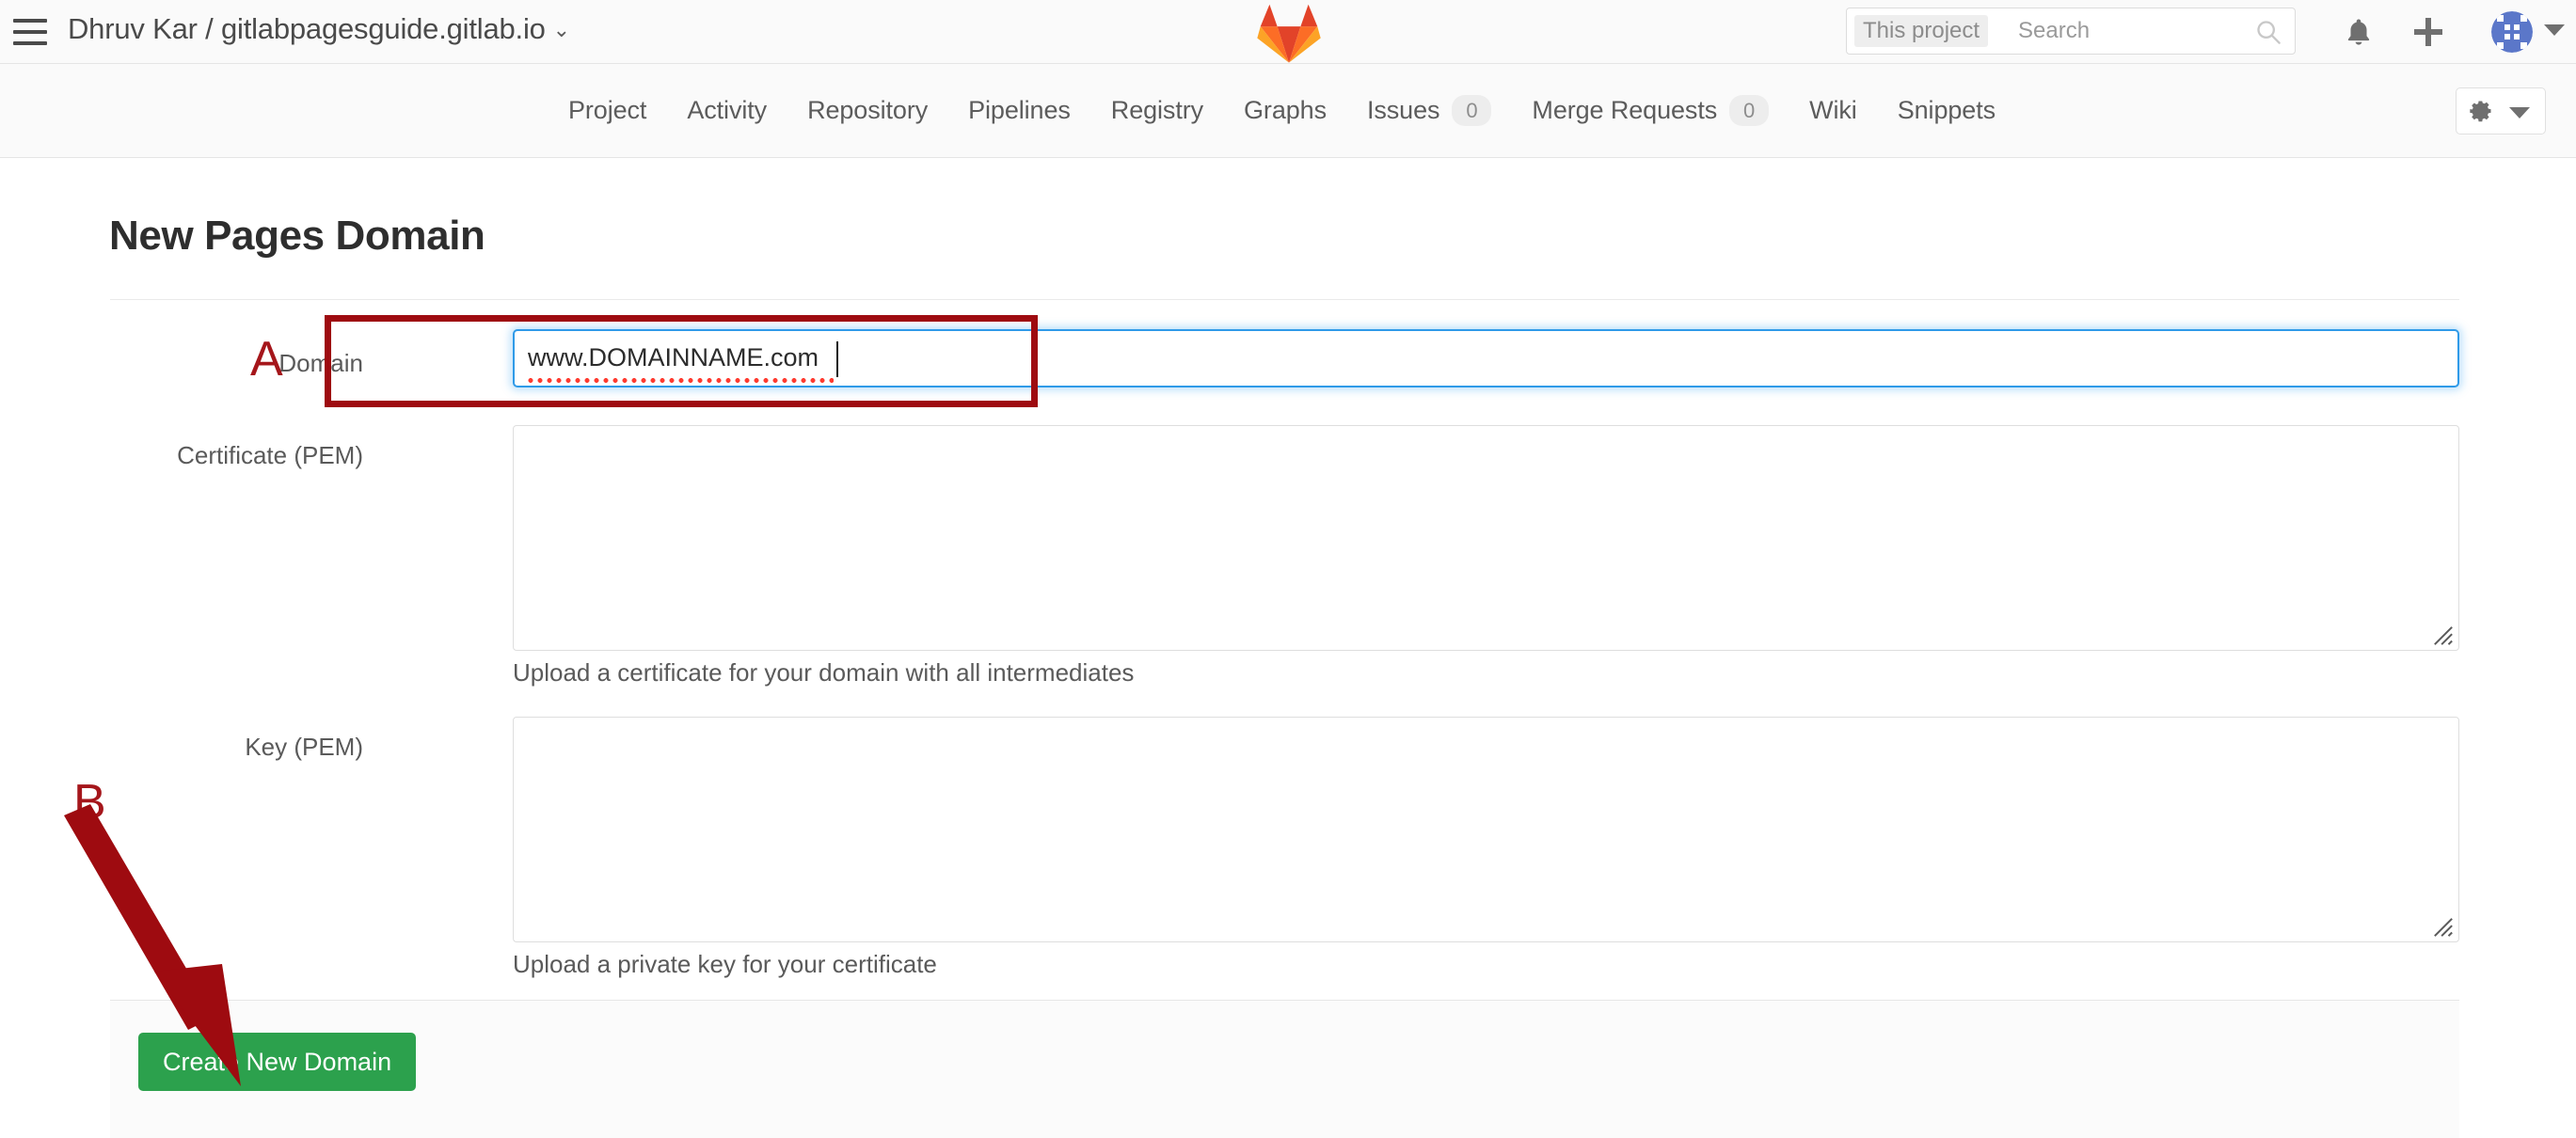  What do you see at coordinates (2512, 32) in the screenshot?
I see `avatar` at bounding box center [2512, 32].